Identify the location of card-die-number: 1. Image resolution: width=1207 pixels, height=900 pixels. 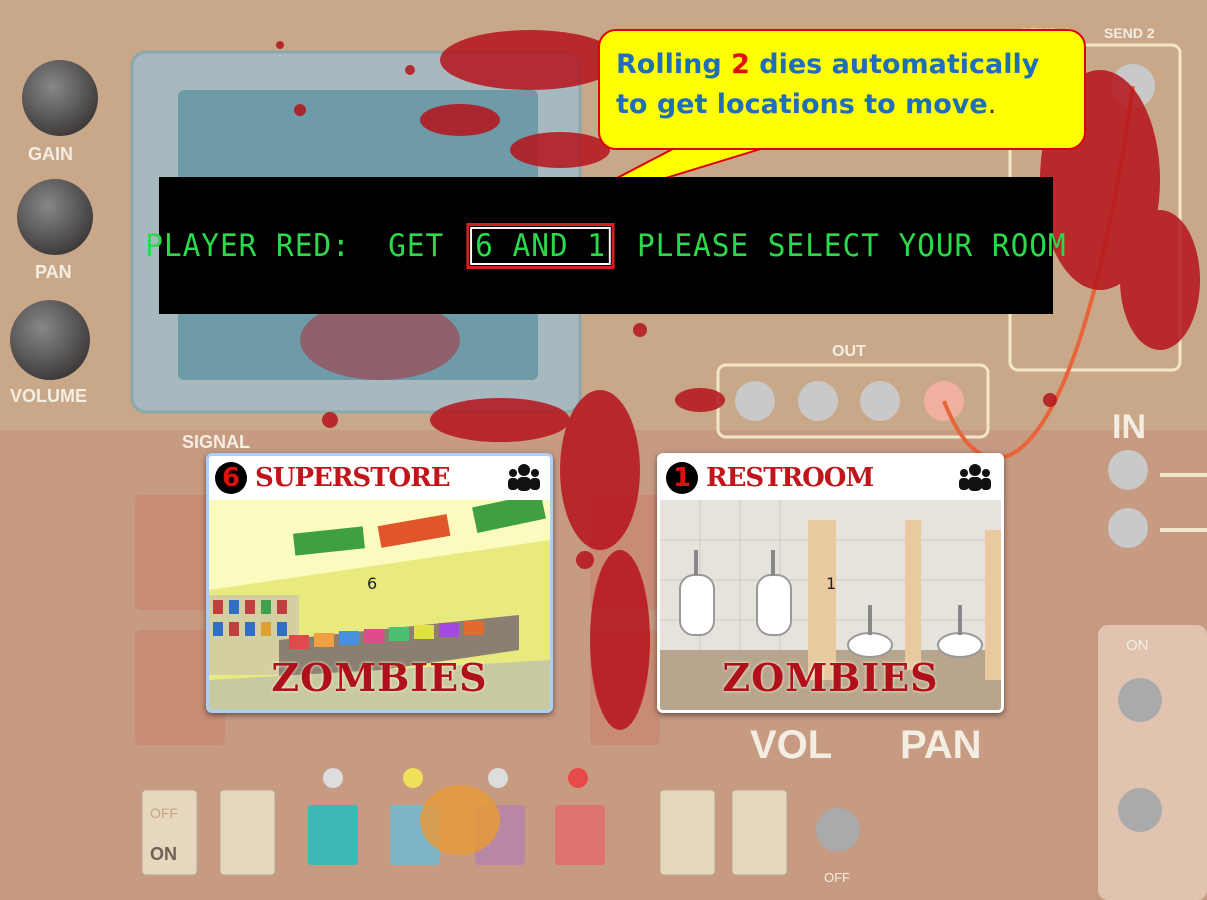
(682, 478).